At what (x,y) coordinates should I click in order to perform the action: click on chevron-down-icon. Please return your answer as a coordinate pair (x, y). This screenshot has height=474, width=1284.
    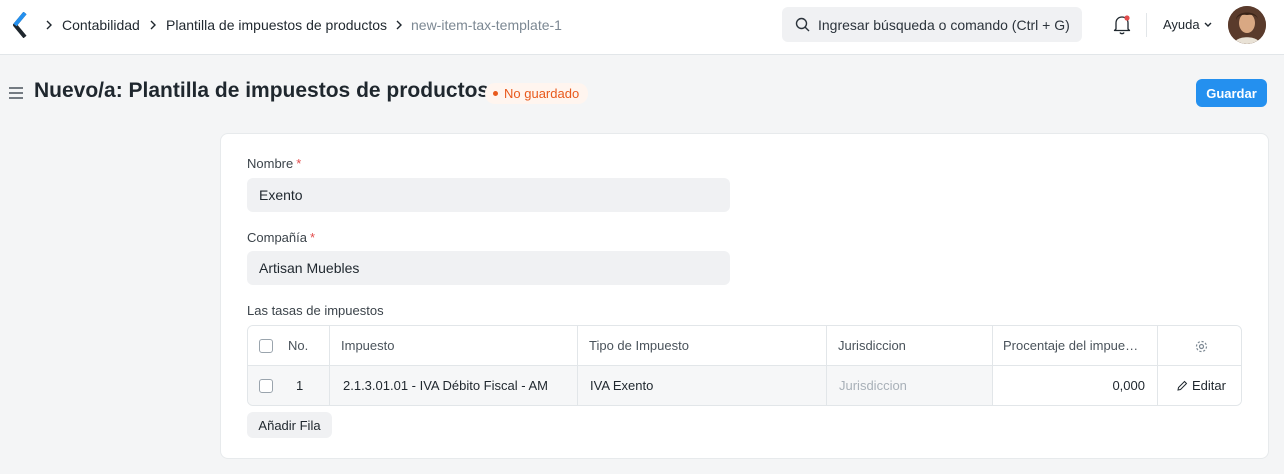
    Looking at the image, I should click on (1208, 24).